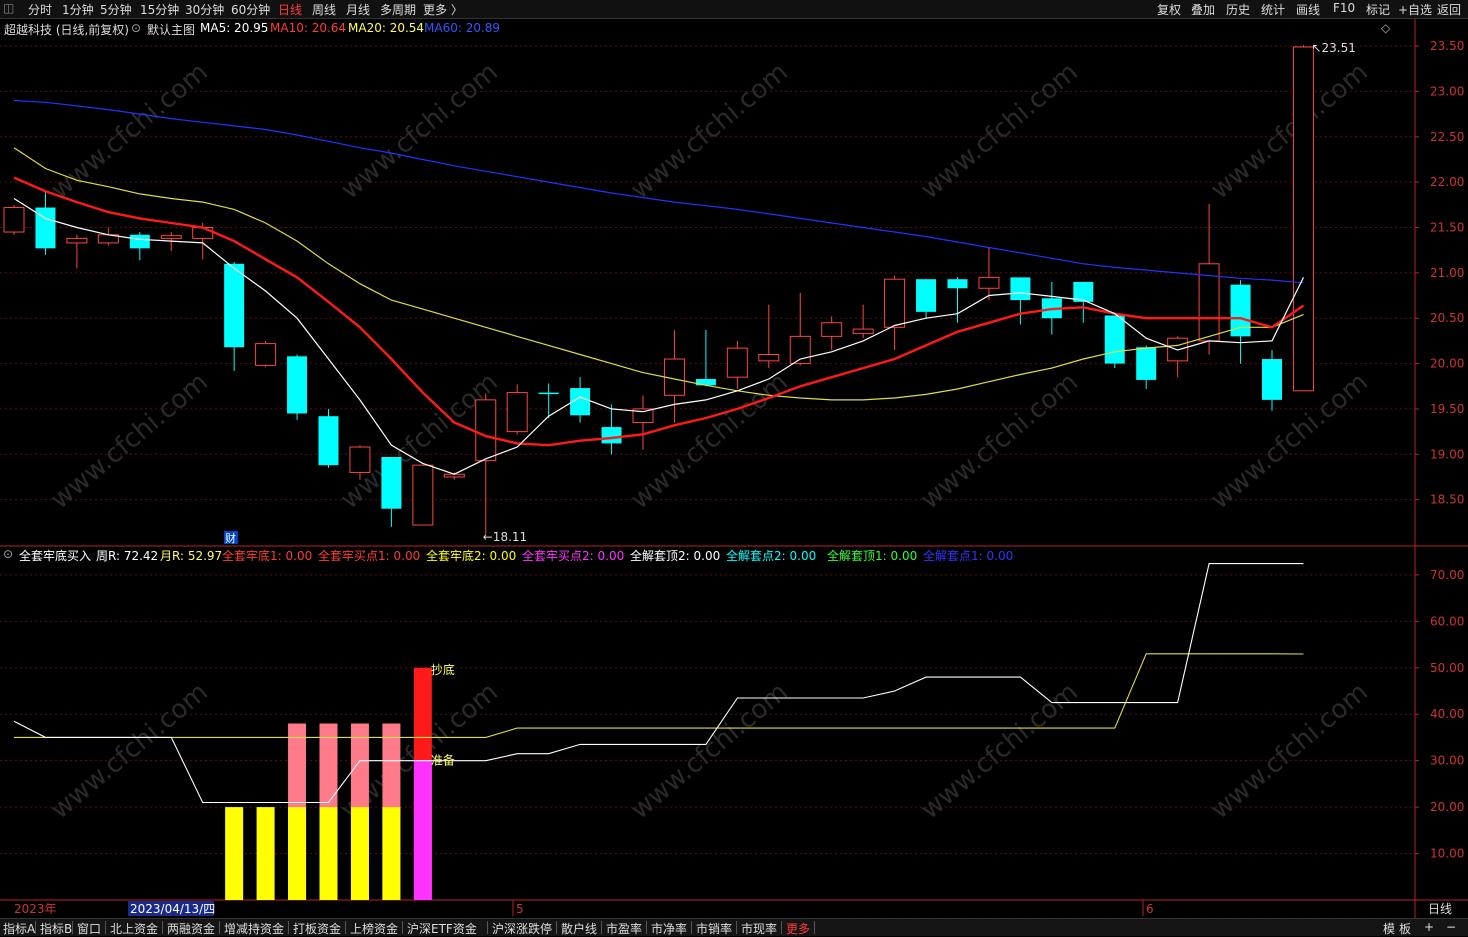 The height and width of the screenshot is (937, 1468). What do you see at coordinates (1389, 928) in the screenshot?
I see `bottom-right-btn-0: 模` at bounding box center [1389, 928].